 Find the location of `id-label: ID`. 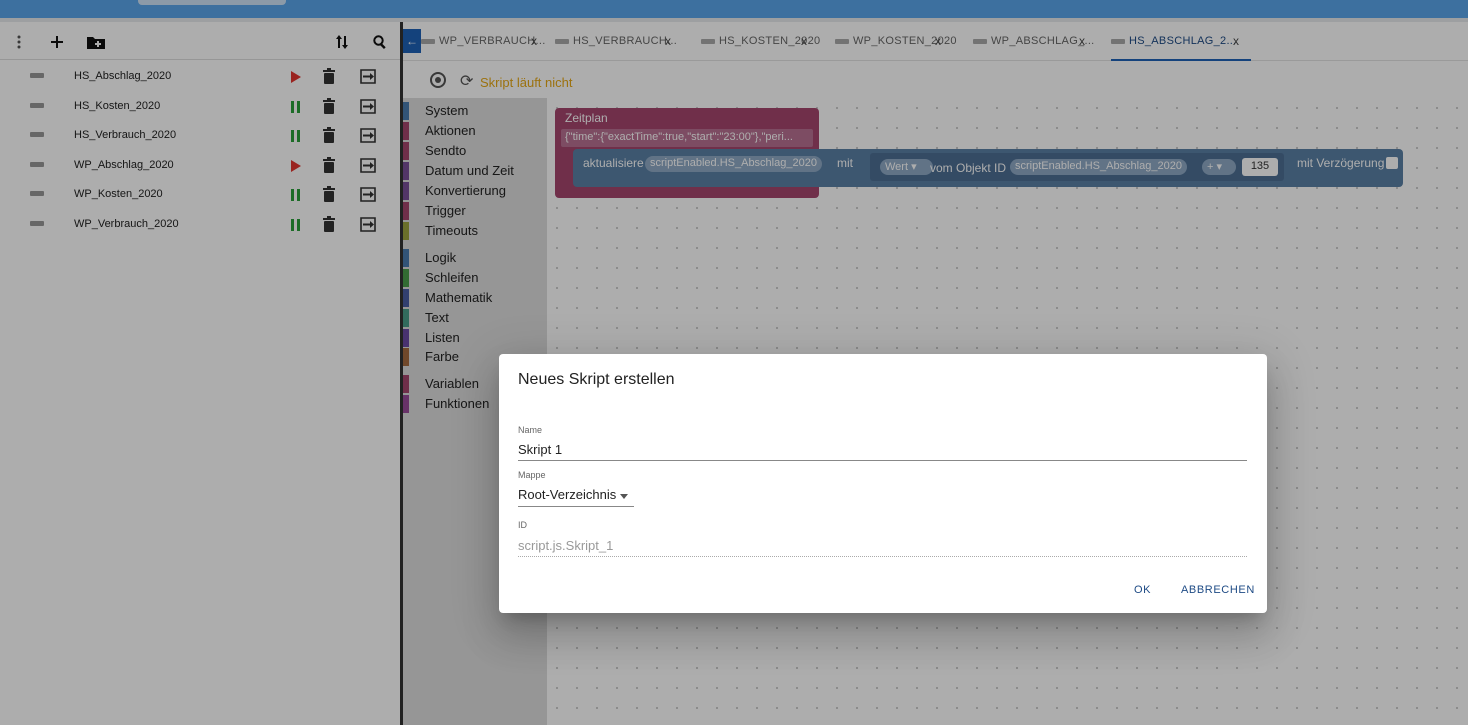

id-label: ID is located at coordinates (522, 525).